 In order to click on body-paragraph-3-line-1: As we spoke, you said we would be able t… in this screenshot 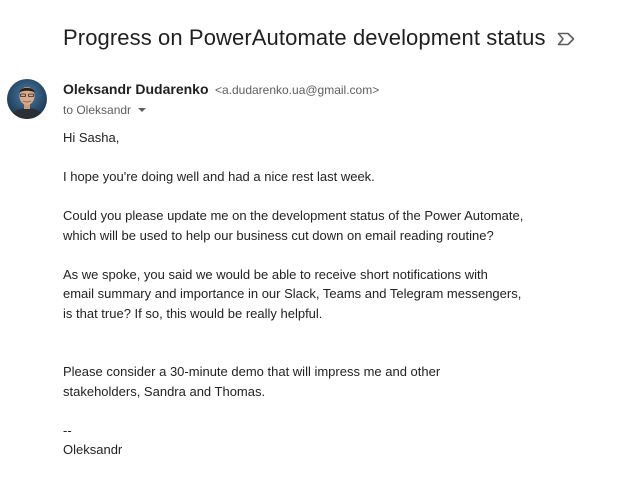, I will do `click(275, 274)`.